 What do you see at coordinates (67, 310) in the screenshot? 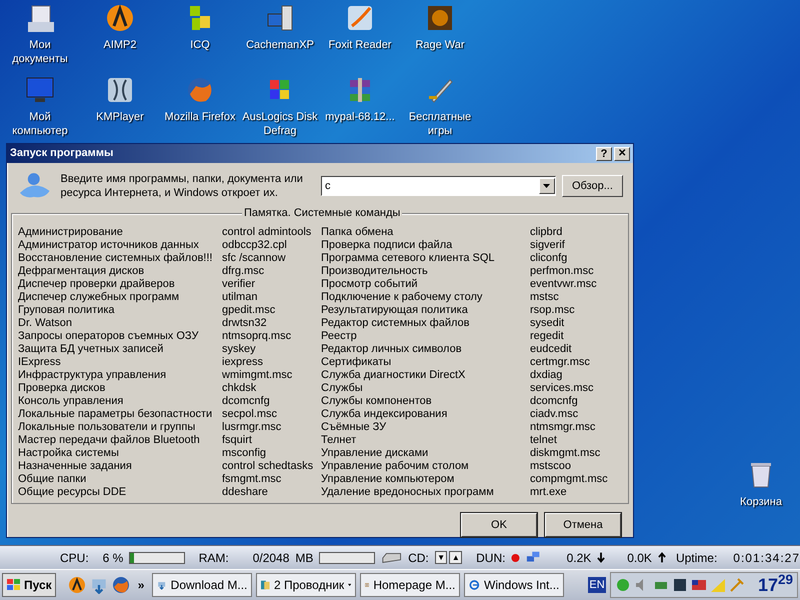
I see `command-name: Груповая политика` at bounding box center [67, 310].